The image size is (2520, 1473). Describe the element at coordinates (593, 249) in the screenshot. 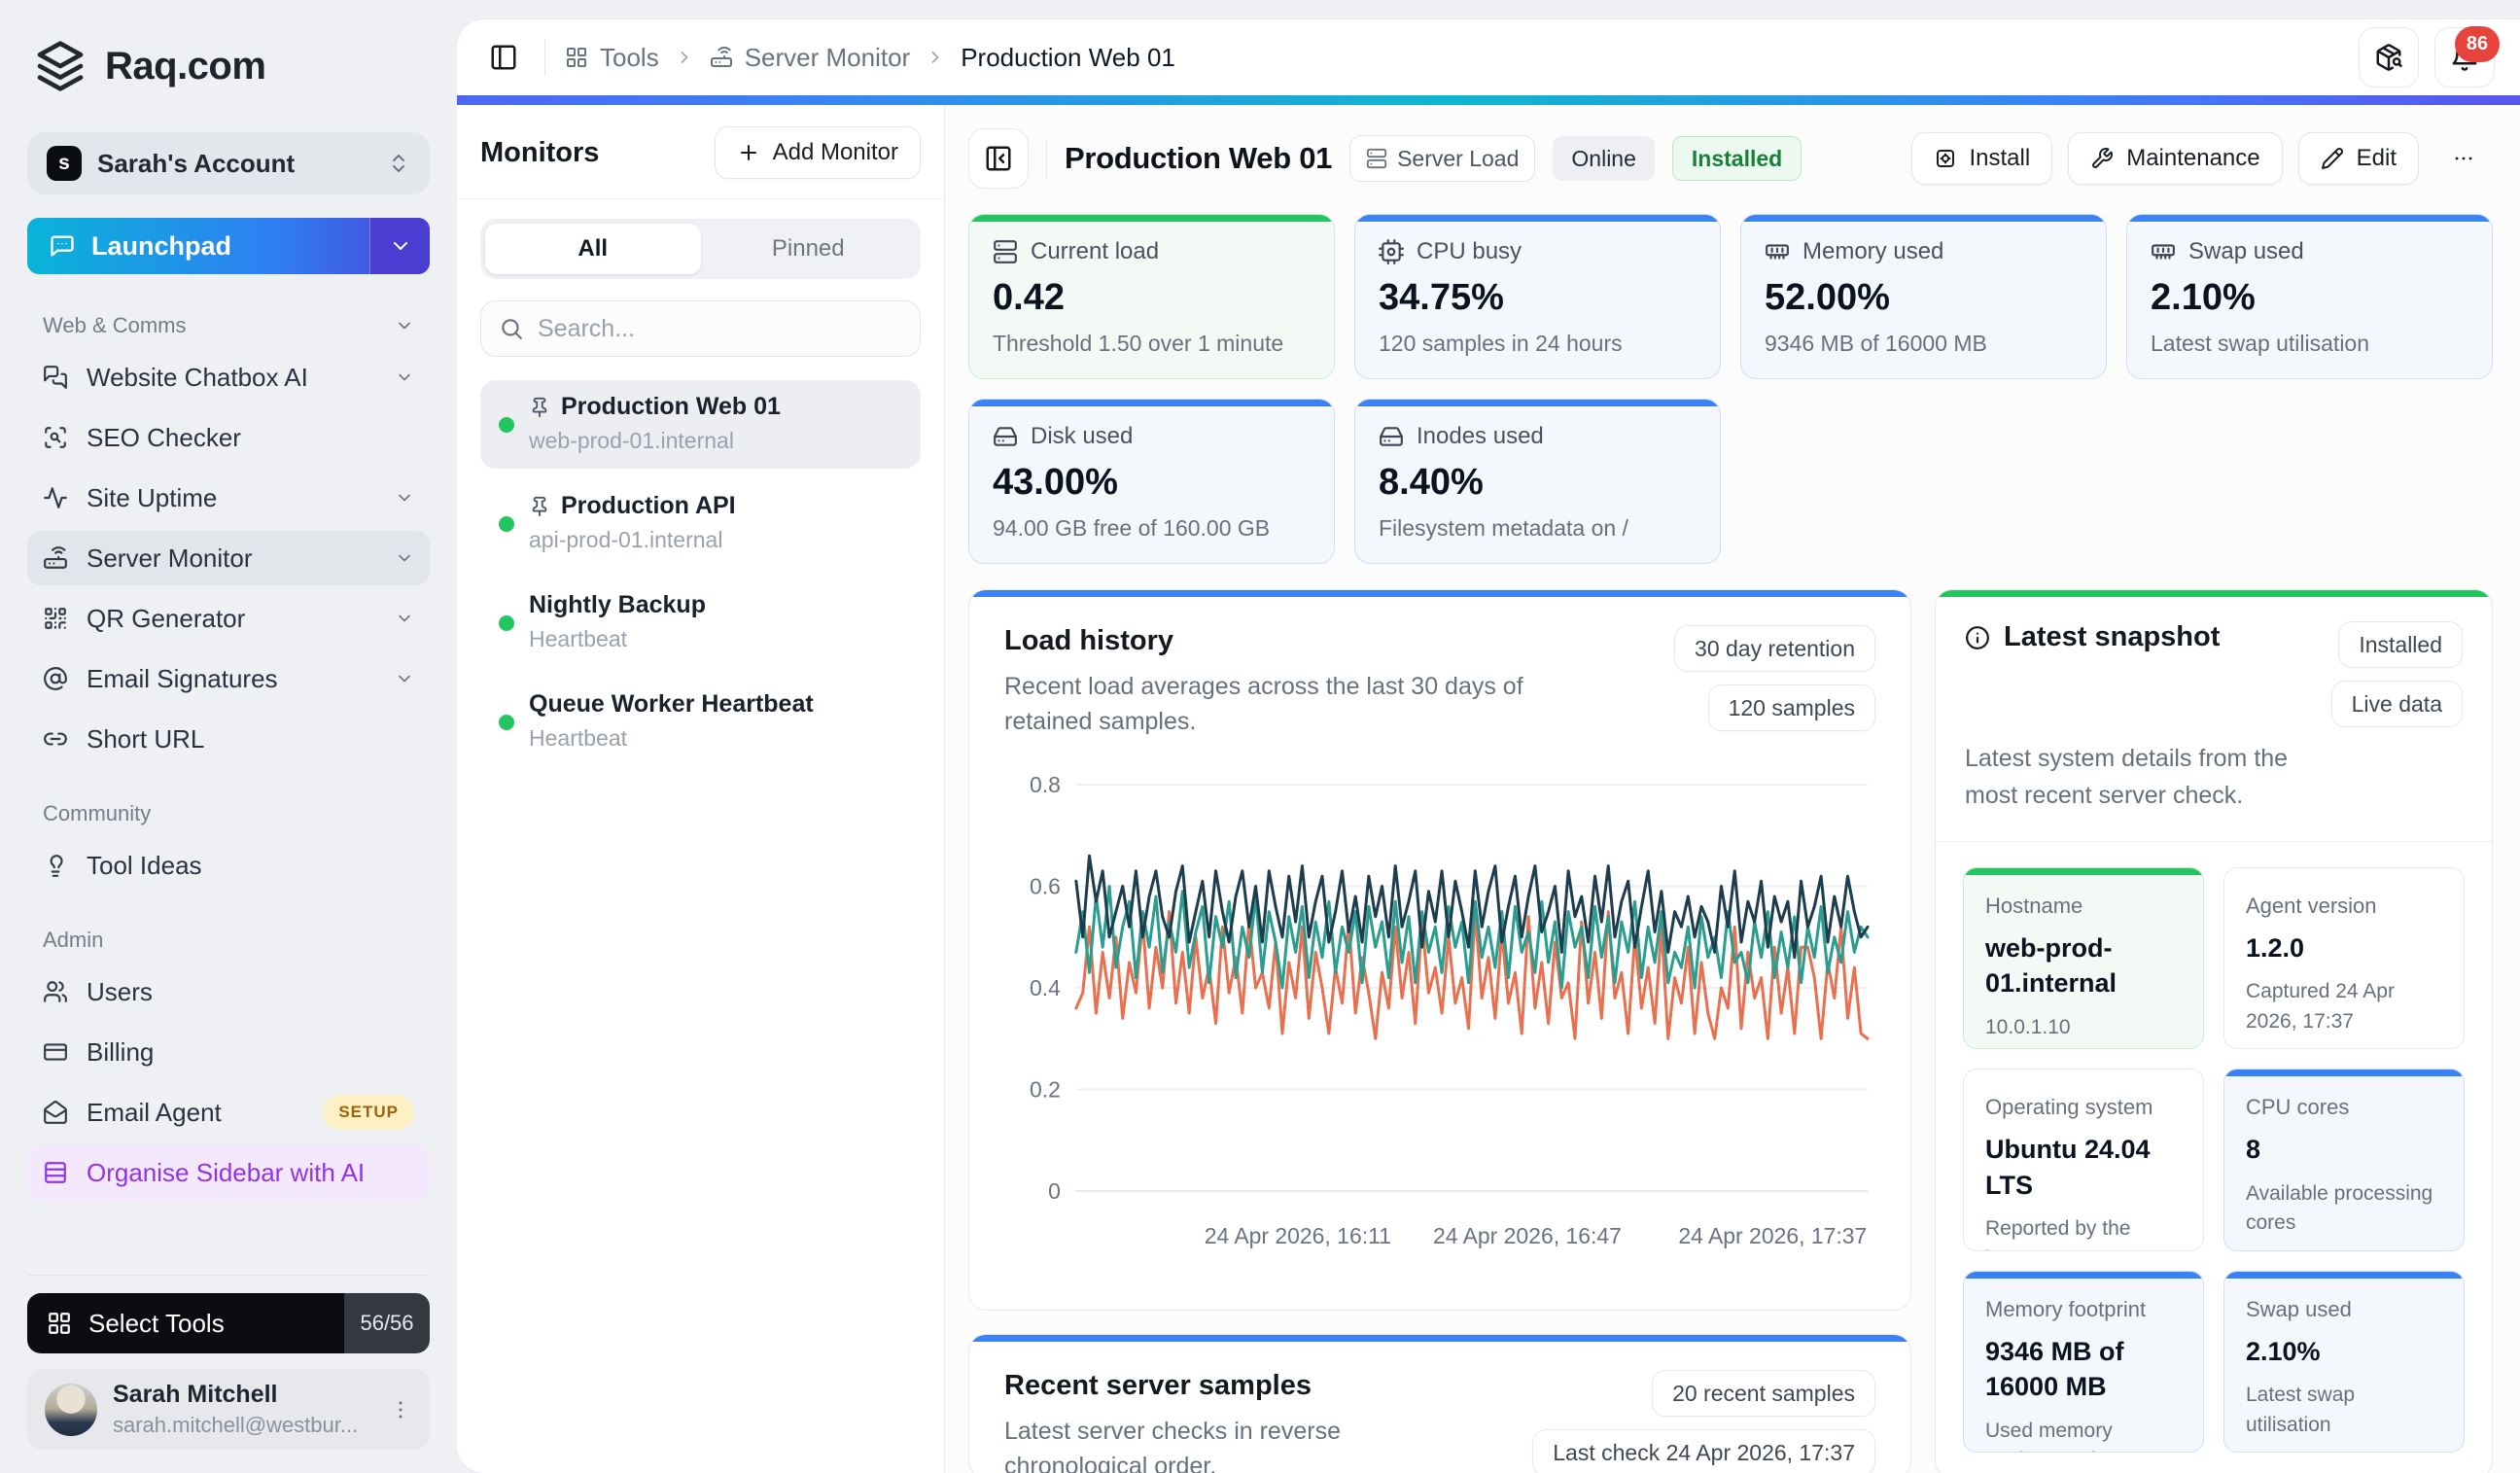

I see `tab-all: All` at that location.